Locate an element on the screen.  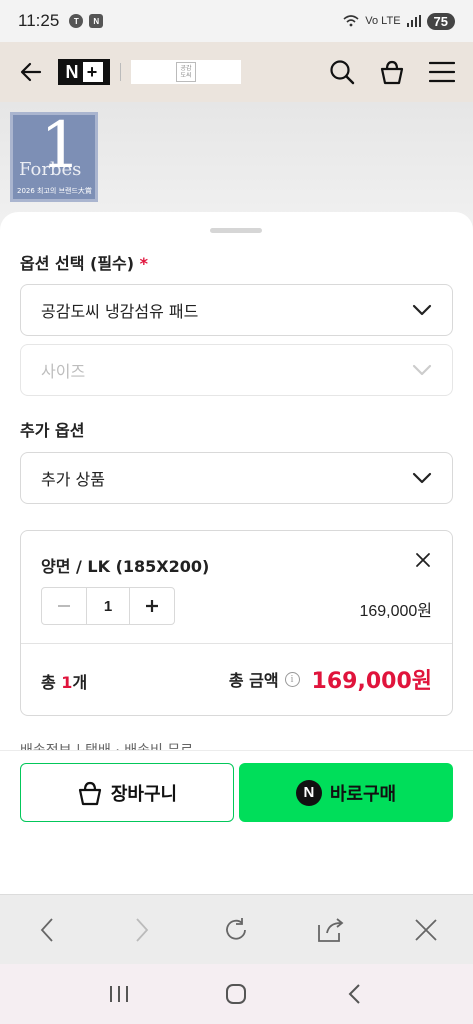
add-to-cart-button: 장바구니 is located at coordinates (127, 792).